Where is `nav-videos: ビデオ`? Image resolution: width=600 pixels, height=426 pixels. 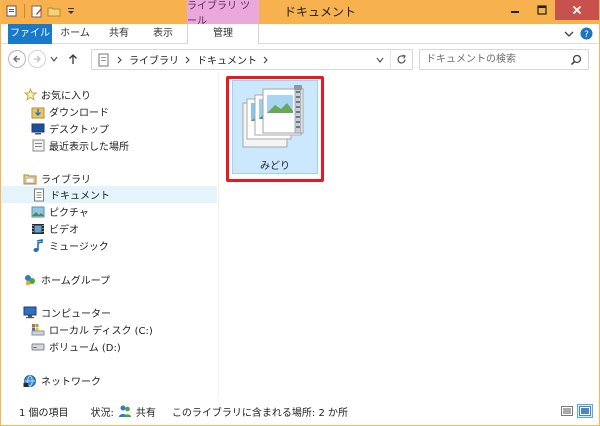
nav-videos: ビデオ is located at coordinates (109, 228).